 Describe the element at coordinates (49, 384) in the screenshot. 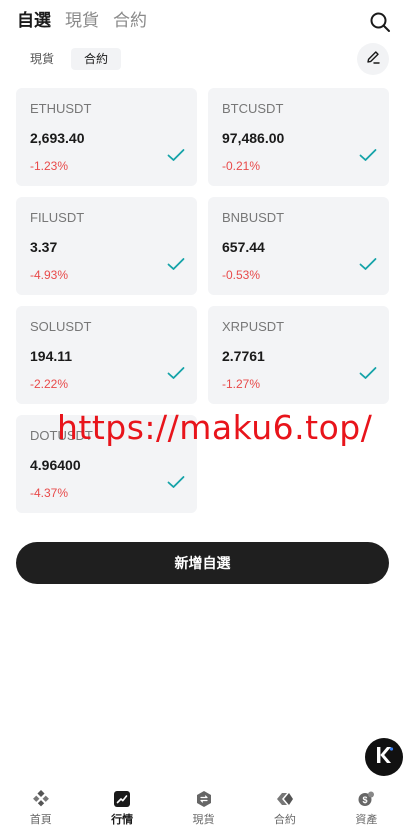

I see `card-change: -2.22%` at that location.